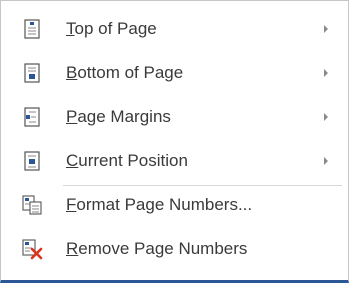 This screenshot has height=283, width=349. I want to click on page-margins-icon, so click(32, 117).